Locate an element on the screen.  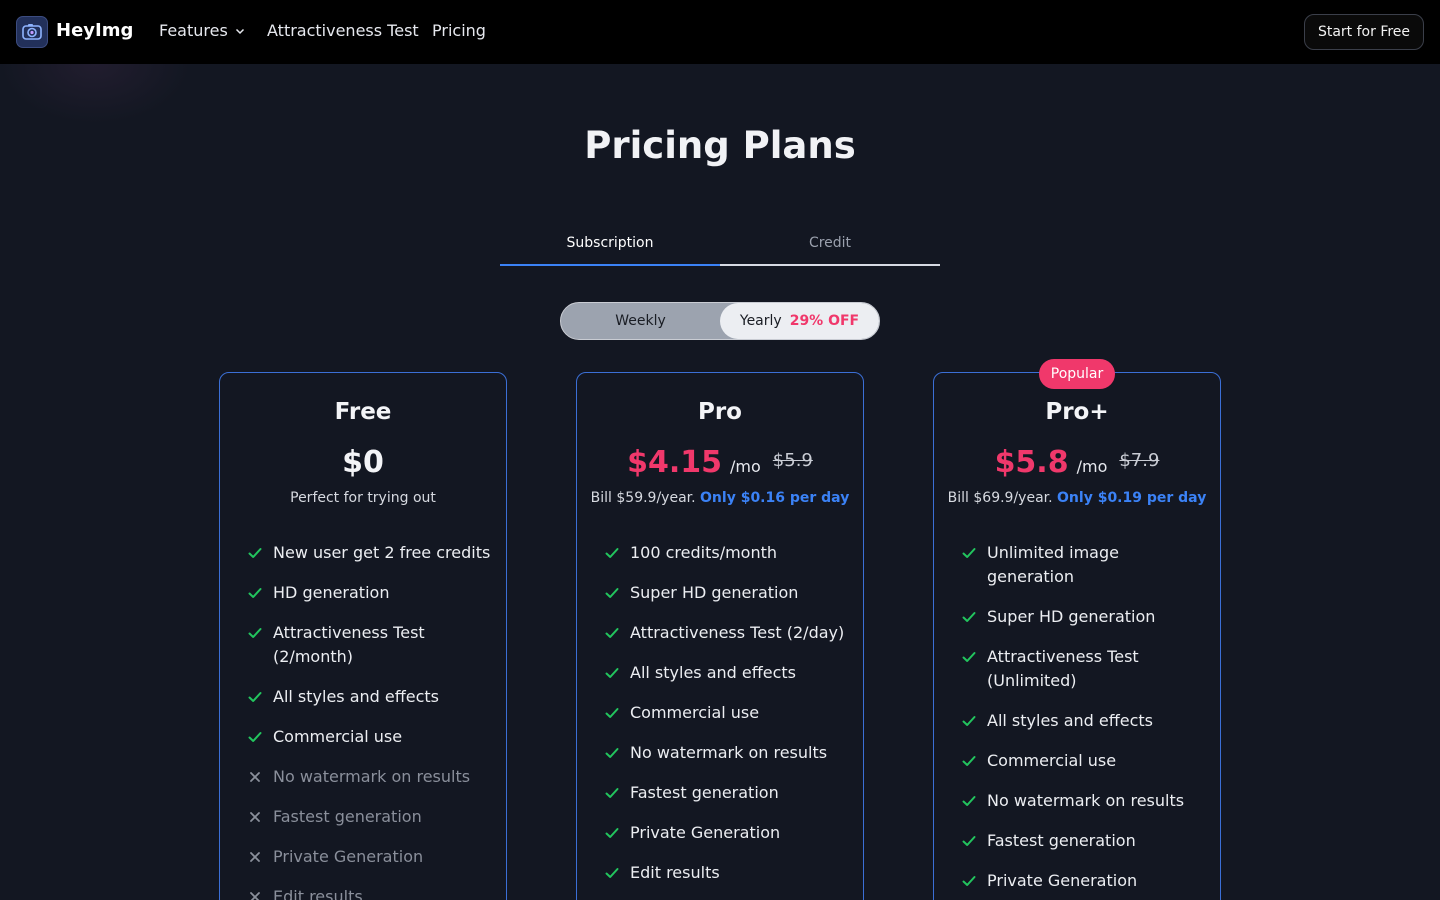
brand-name: HeyImg is located at coordinates (94, 30).